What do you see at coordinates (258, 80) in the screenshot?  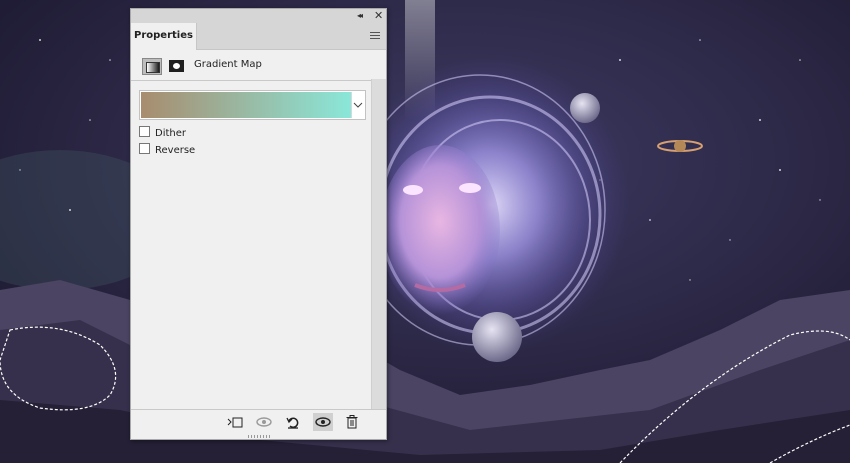 I see `divider` at bounding box center [258, 80].